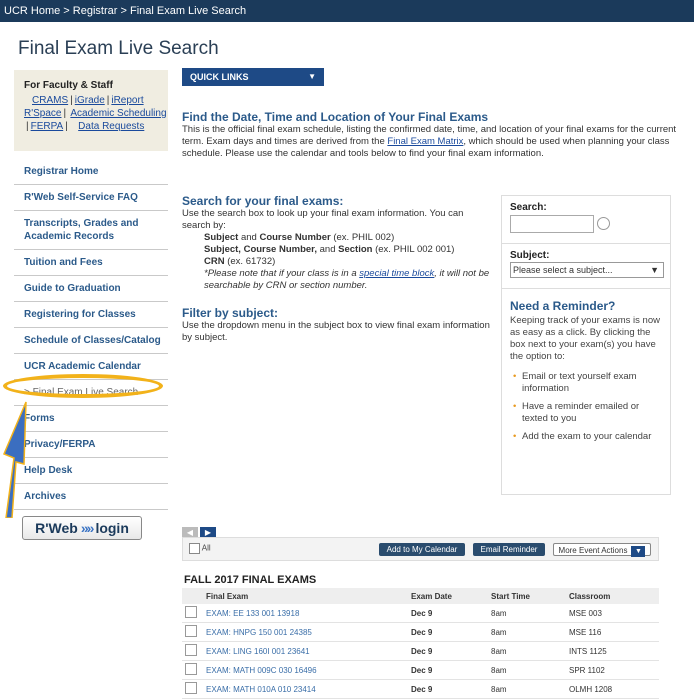 The height and width of the screenshot is (699, 694). I want to click on exams-title: FALL 2017 FINAL EXAMS, so click(250, 580).